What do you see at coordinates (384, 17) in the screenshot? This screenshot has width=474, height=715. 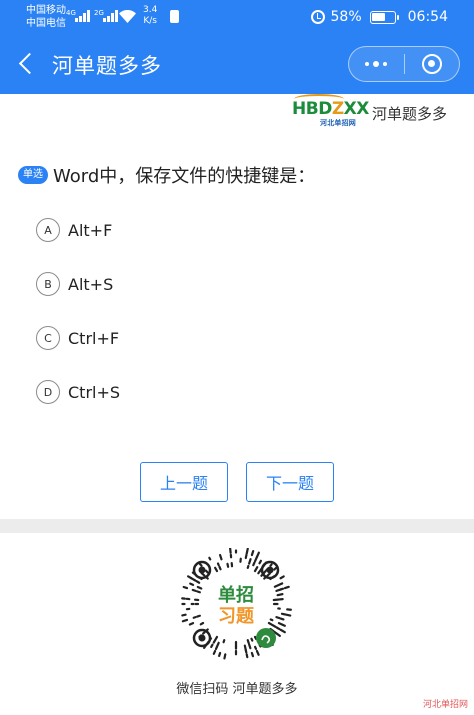 I see `battery-icon` at bounding box center [384, 17].